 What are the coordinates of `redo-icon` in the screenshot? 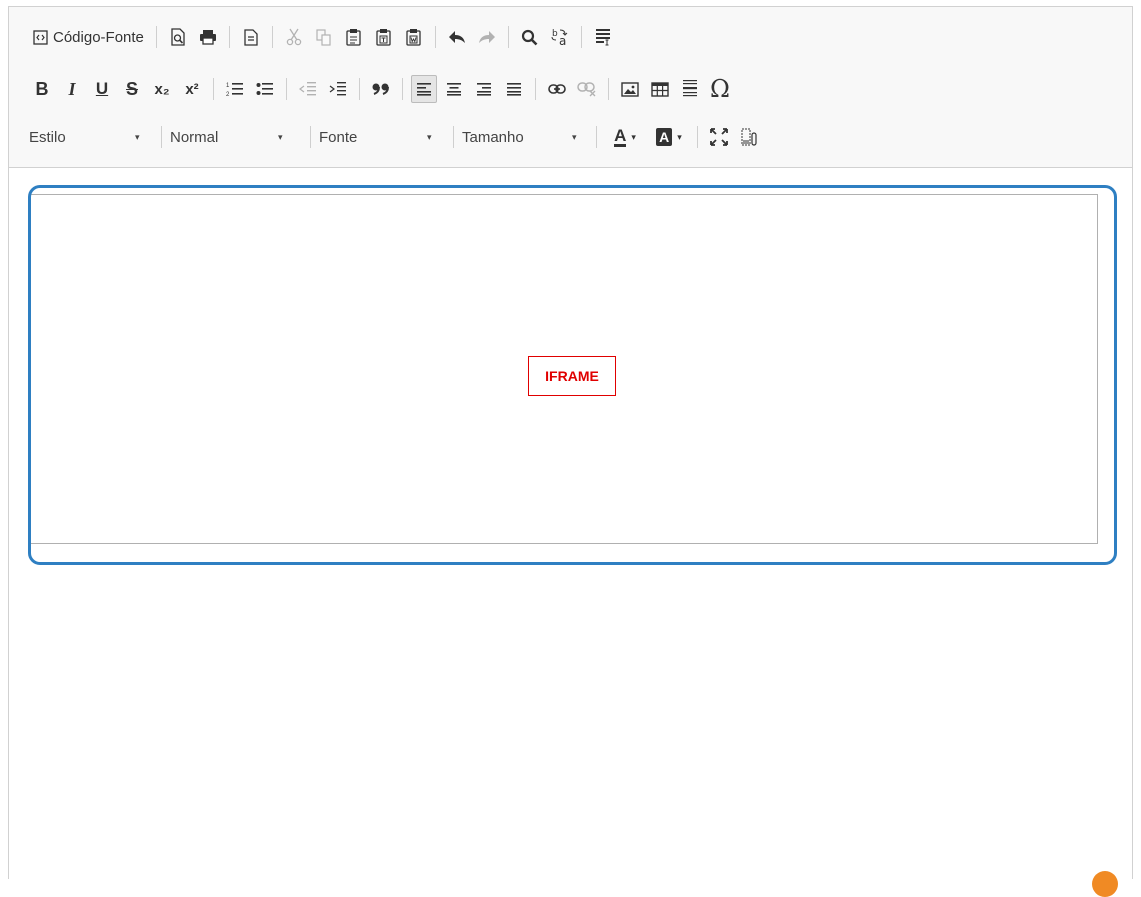 It's located at (487, 37).